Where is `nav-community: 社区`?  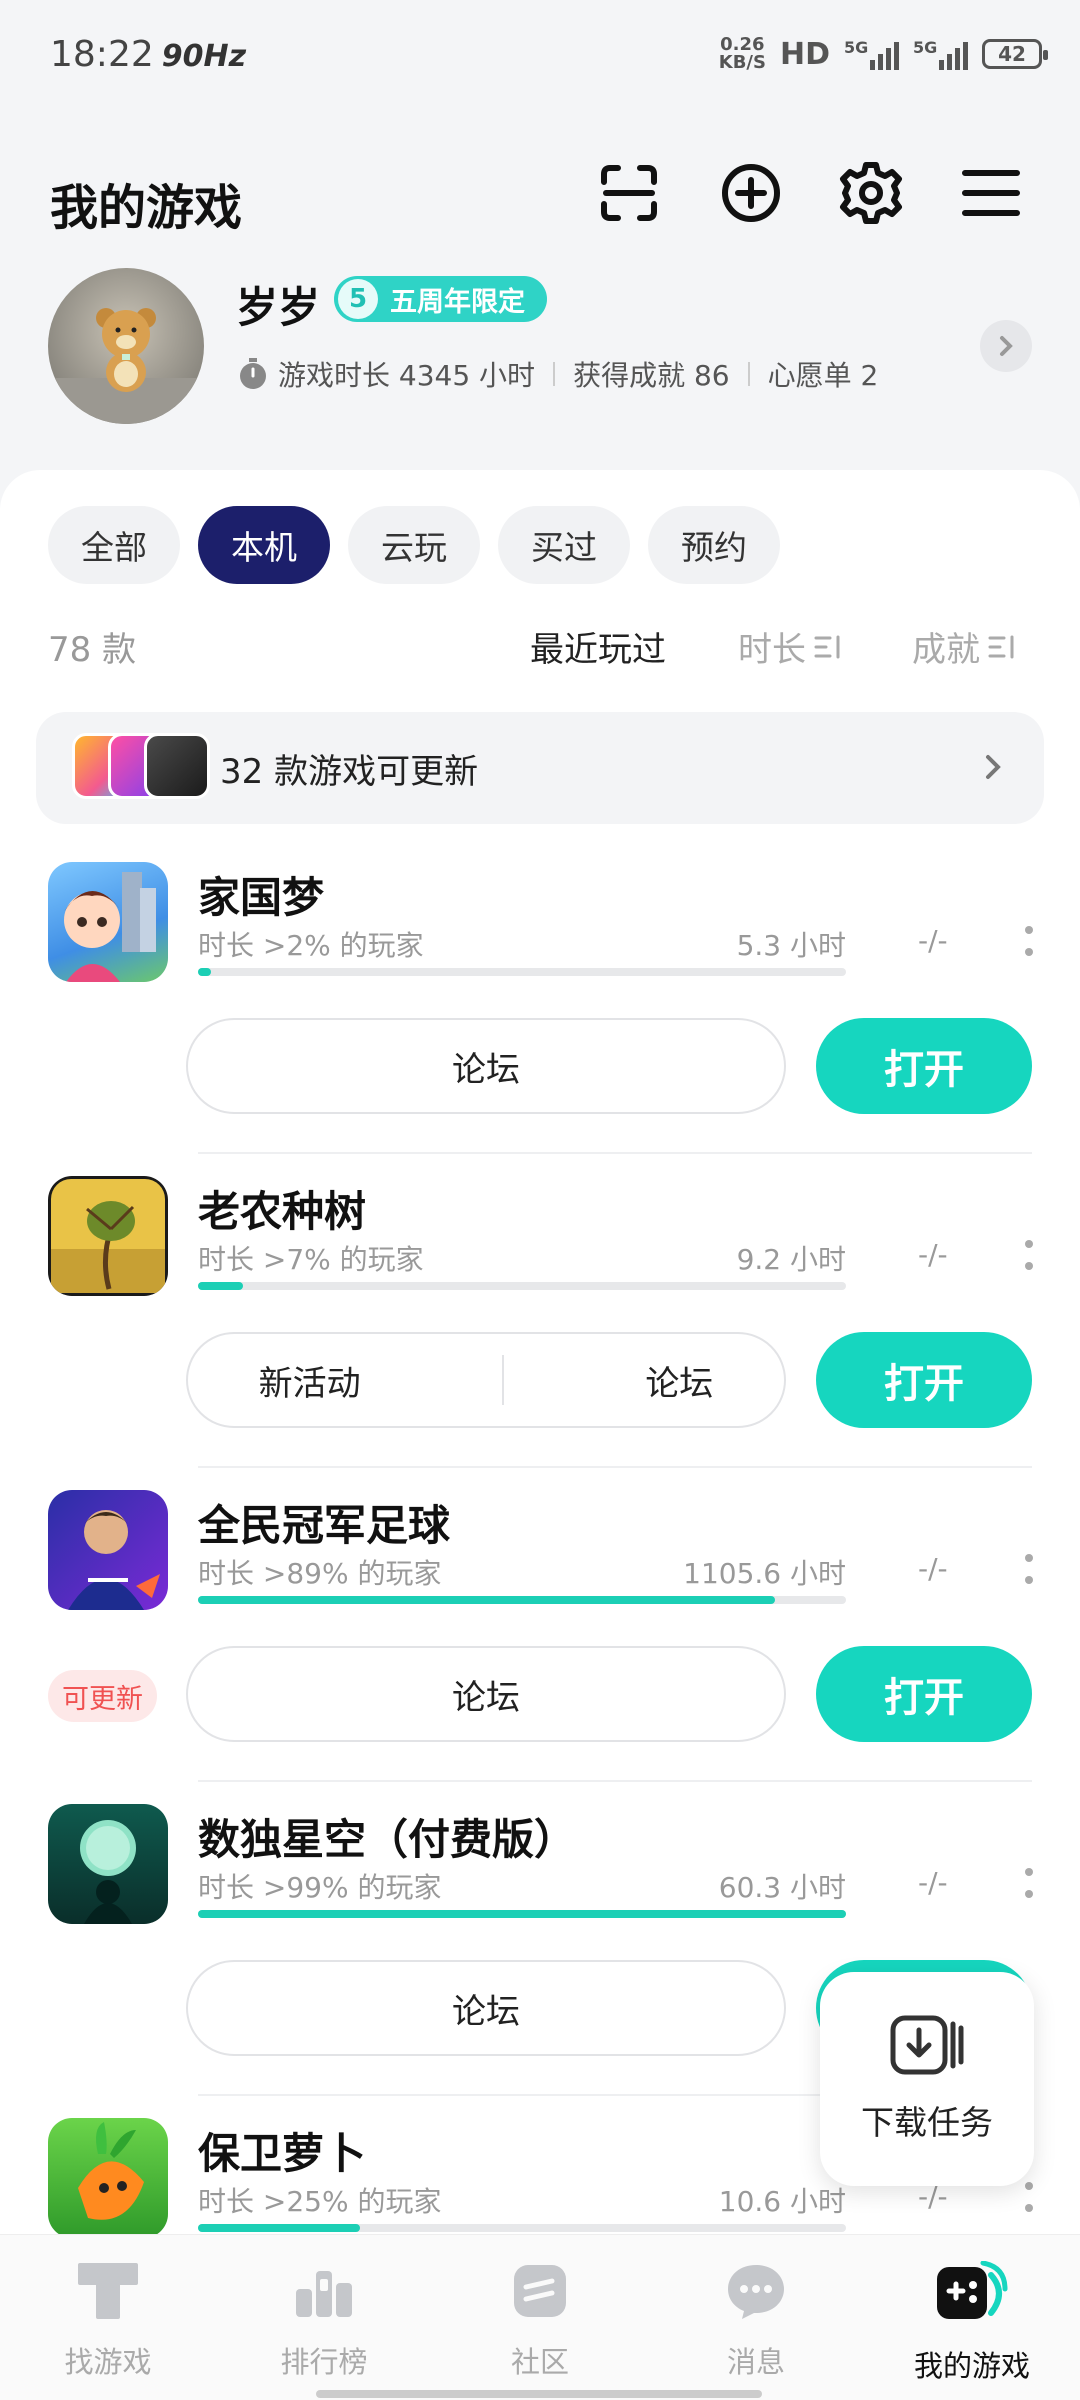 nav-community: 社区 is located at coordinates (540, 2317).